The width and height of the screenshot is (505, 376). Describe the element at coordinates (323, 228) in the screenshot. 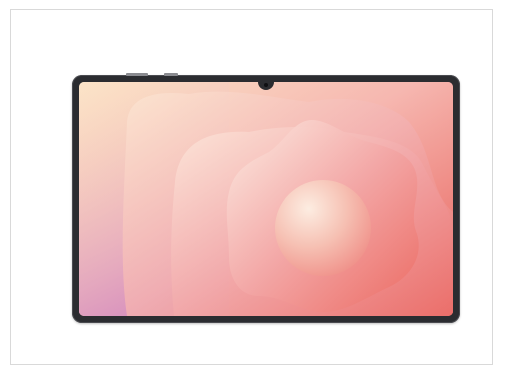

I see `wallpaper-center-disc` at that location.